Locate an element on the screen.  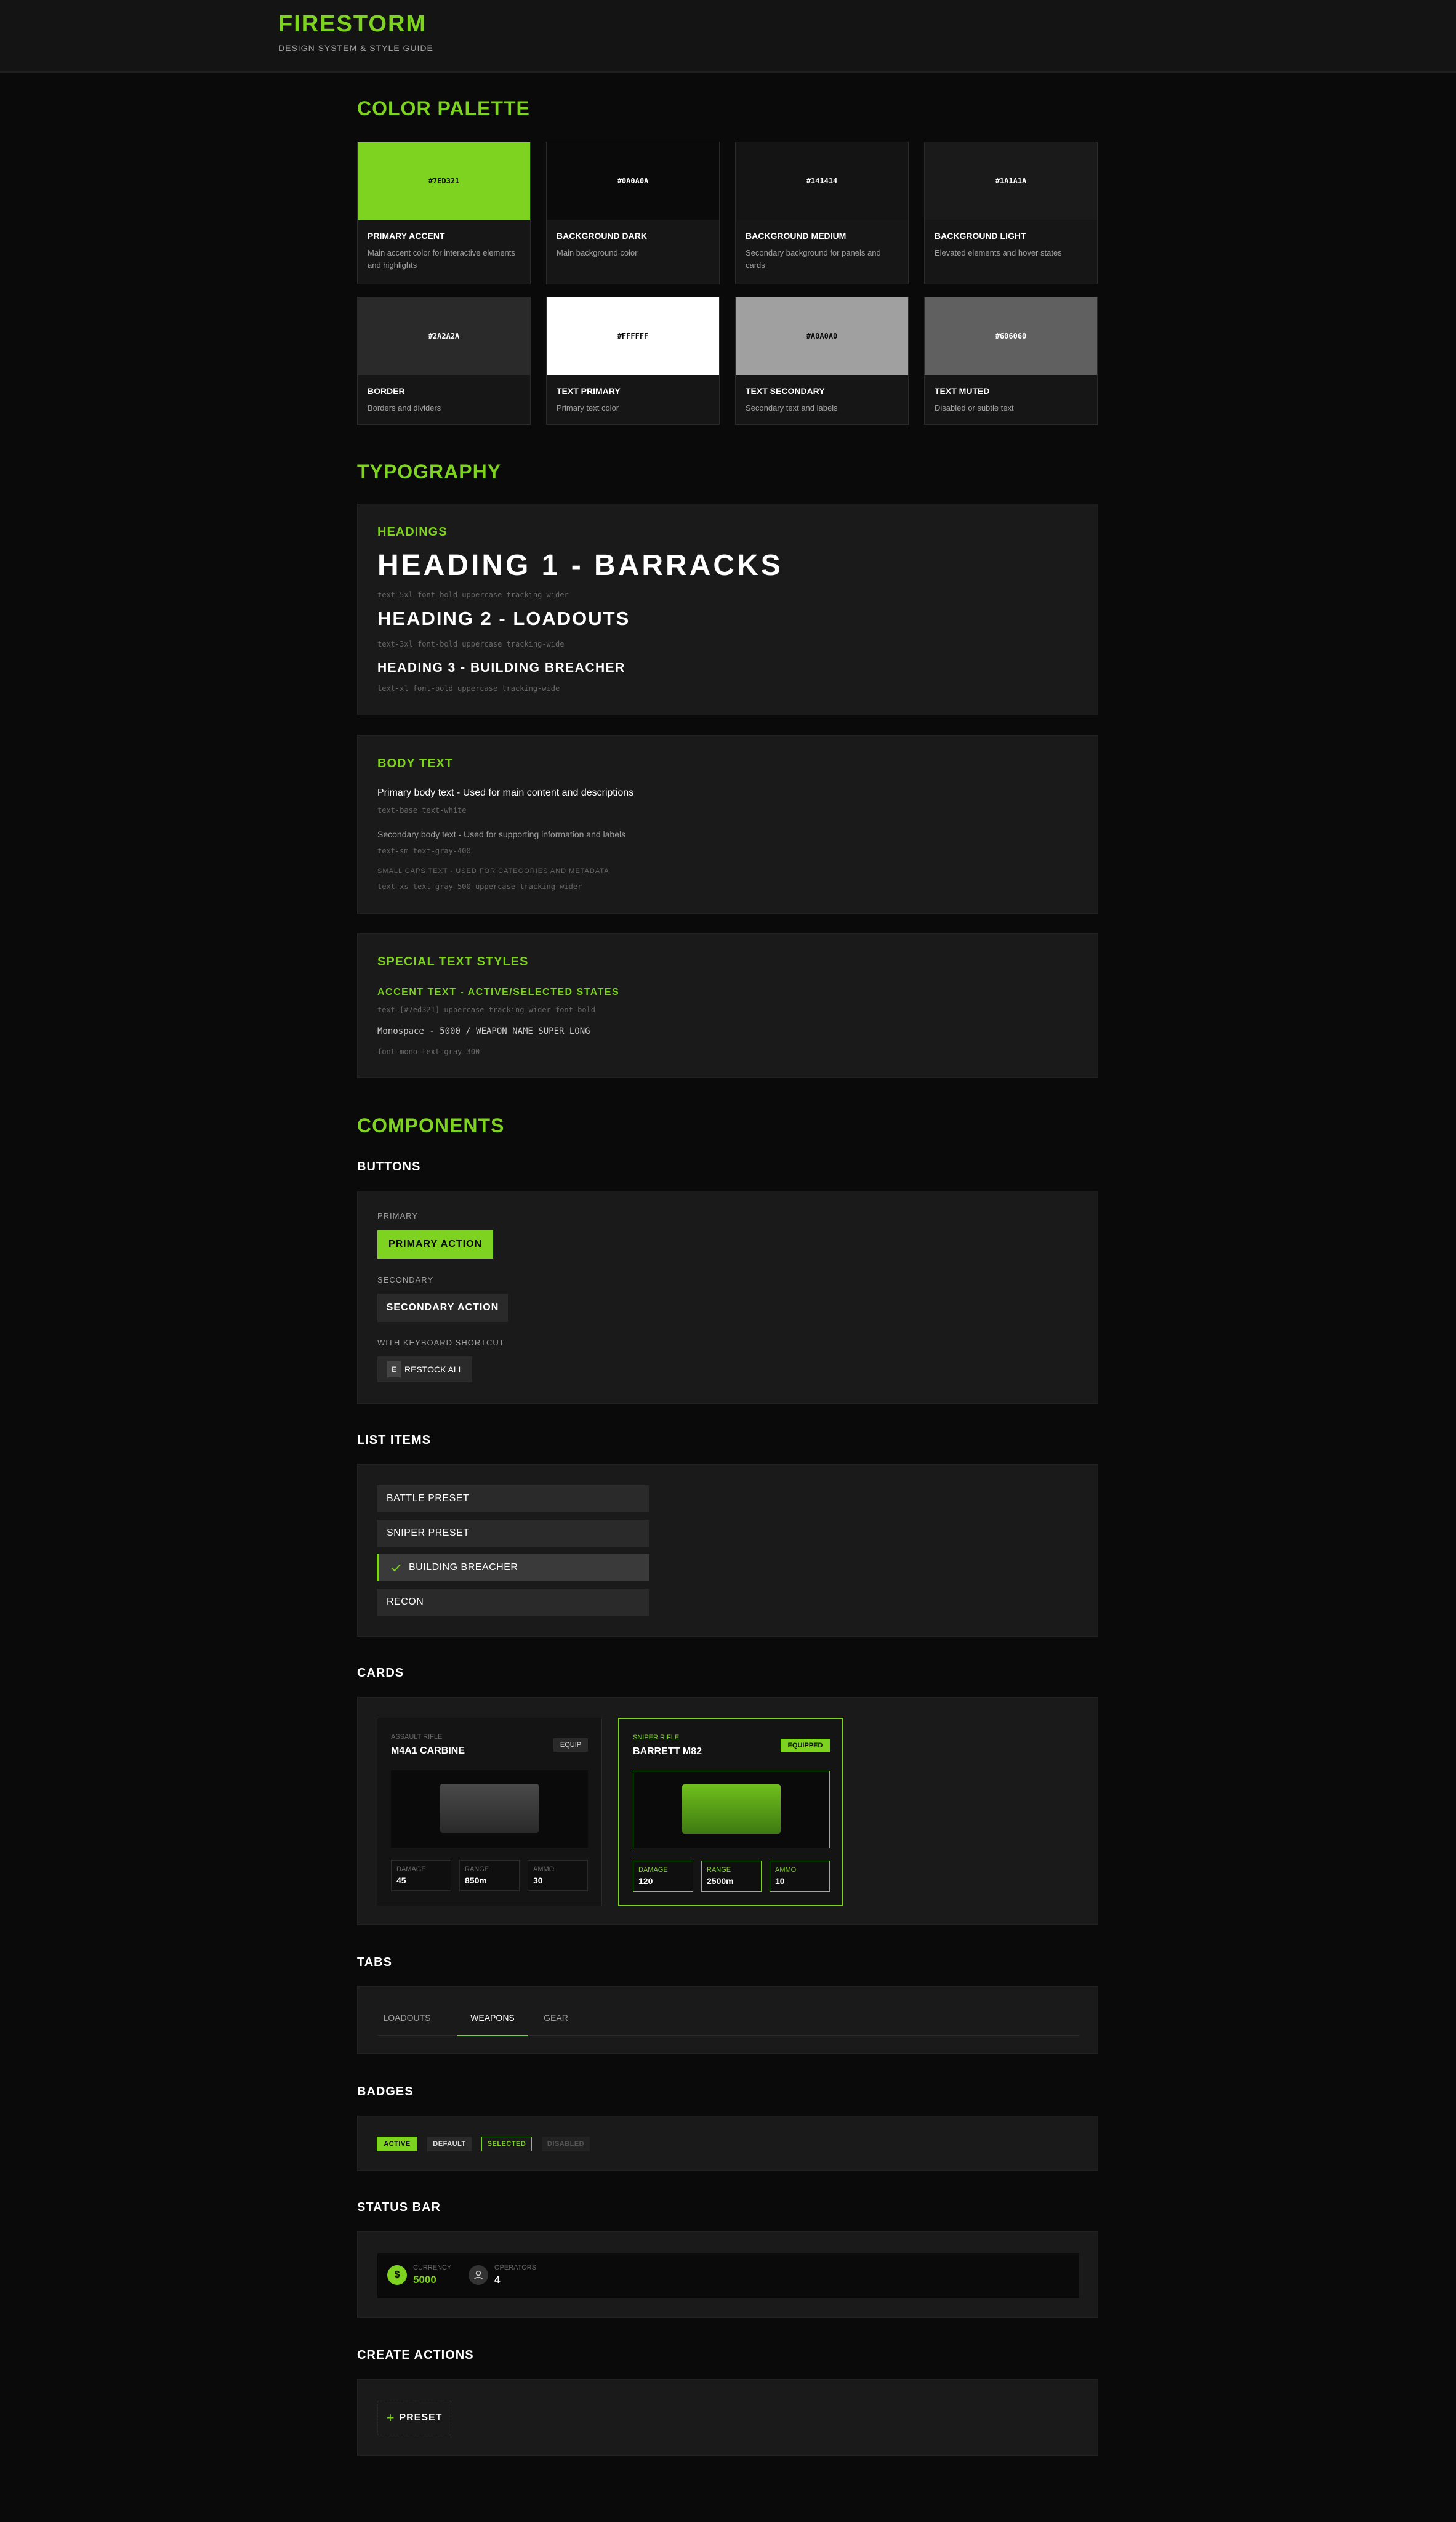
create-actions-title: CREATE ACTIONS is located at coordinates (415, 2355).